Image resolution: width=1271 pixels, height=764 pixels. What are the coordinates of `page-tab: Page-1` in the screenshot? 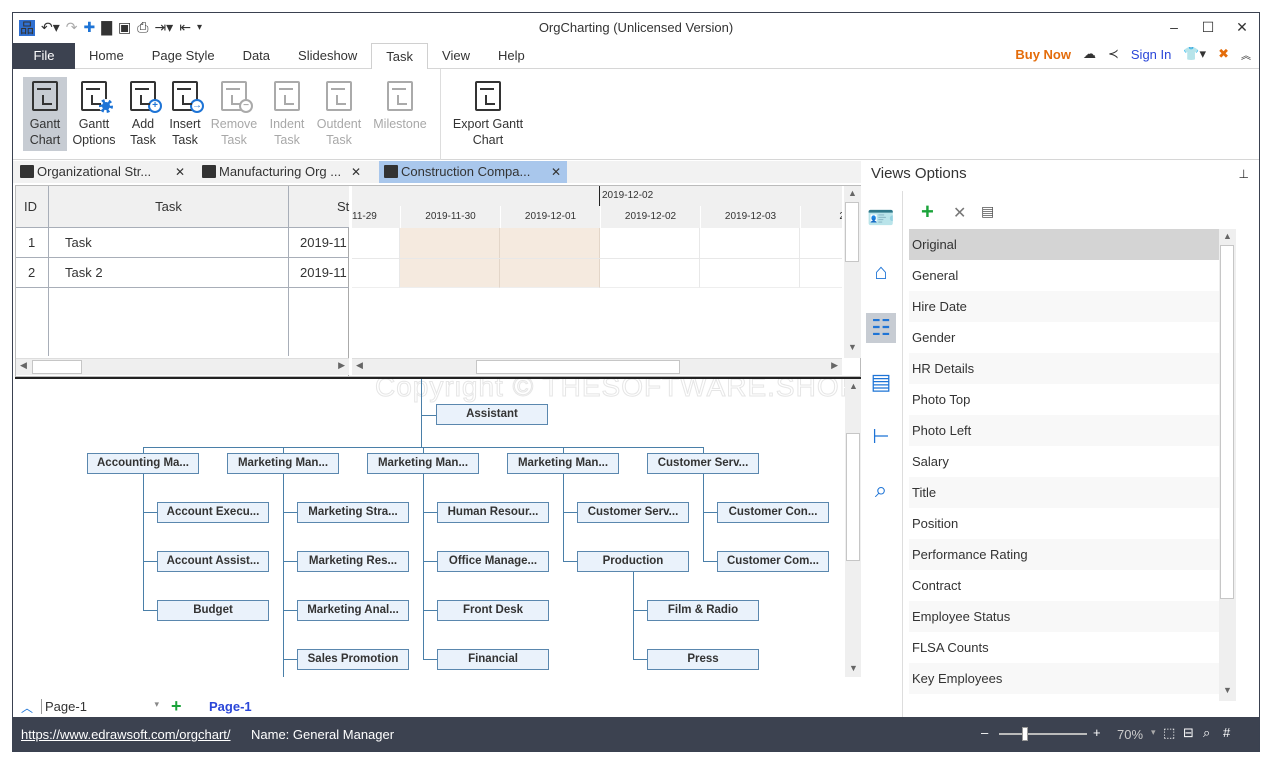 It's located at (230, 706).